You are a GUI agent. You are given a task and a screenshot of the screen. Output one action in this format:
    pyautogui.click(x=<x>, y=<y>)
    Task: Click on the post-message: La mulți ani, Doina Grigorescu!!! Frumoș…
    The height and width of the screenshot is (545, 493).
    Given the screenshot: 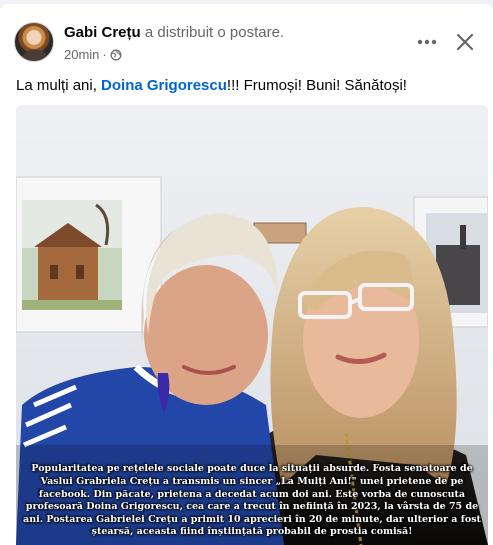 What is the action you would take?
    pyautogui.click(x=248, y=86)
    